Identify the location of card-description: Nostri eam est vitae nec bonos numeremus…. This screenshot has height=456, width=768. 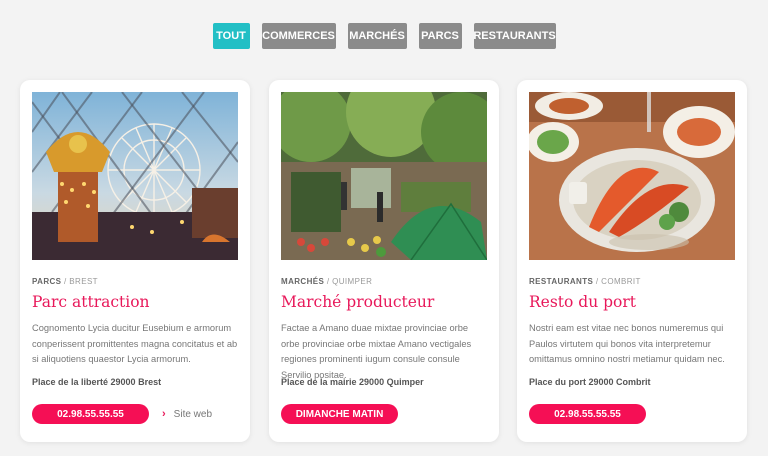
(627, 344).